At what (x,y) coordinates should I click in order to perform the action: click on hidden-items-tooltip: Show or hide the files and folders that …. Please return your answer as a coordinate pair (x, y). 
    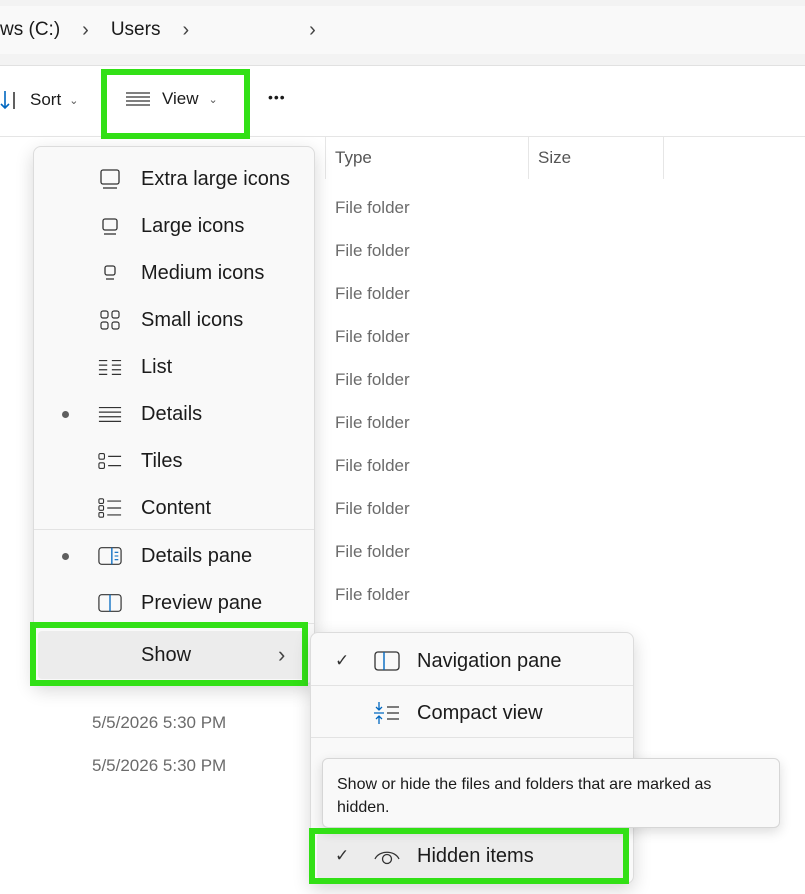
    Looking at the image, I should click on (551, 793).